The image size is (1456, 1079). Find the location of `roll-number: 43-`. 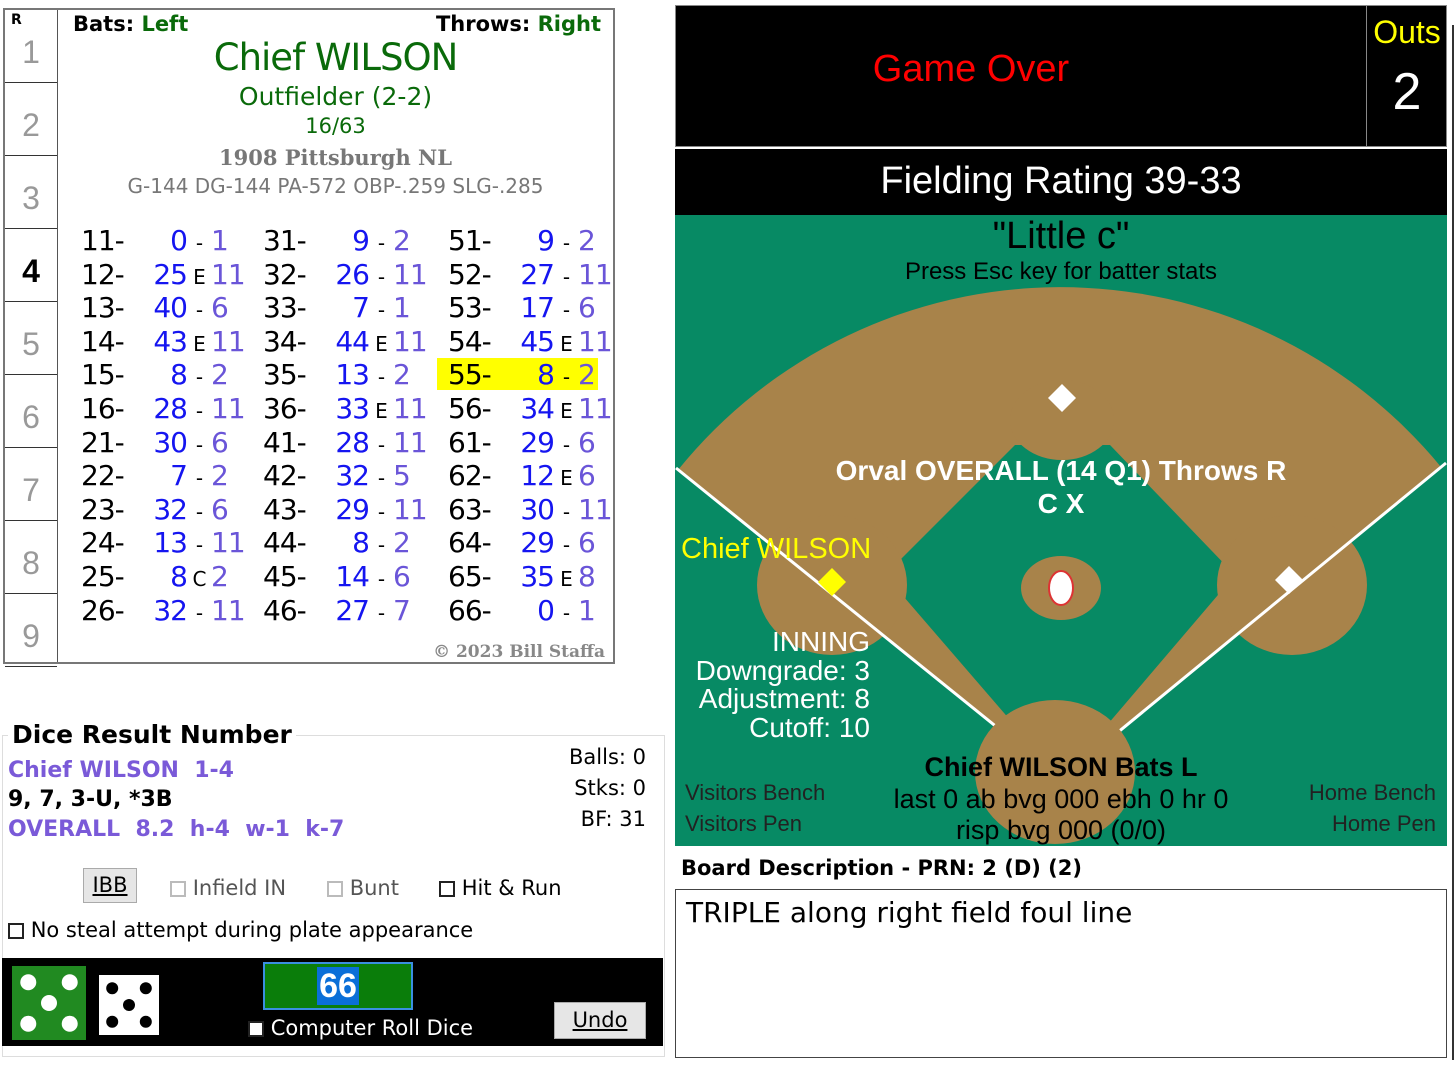

roll-number: 43- is located at coordinates (285, 509).